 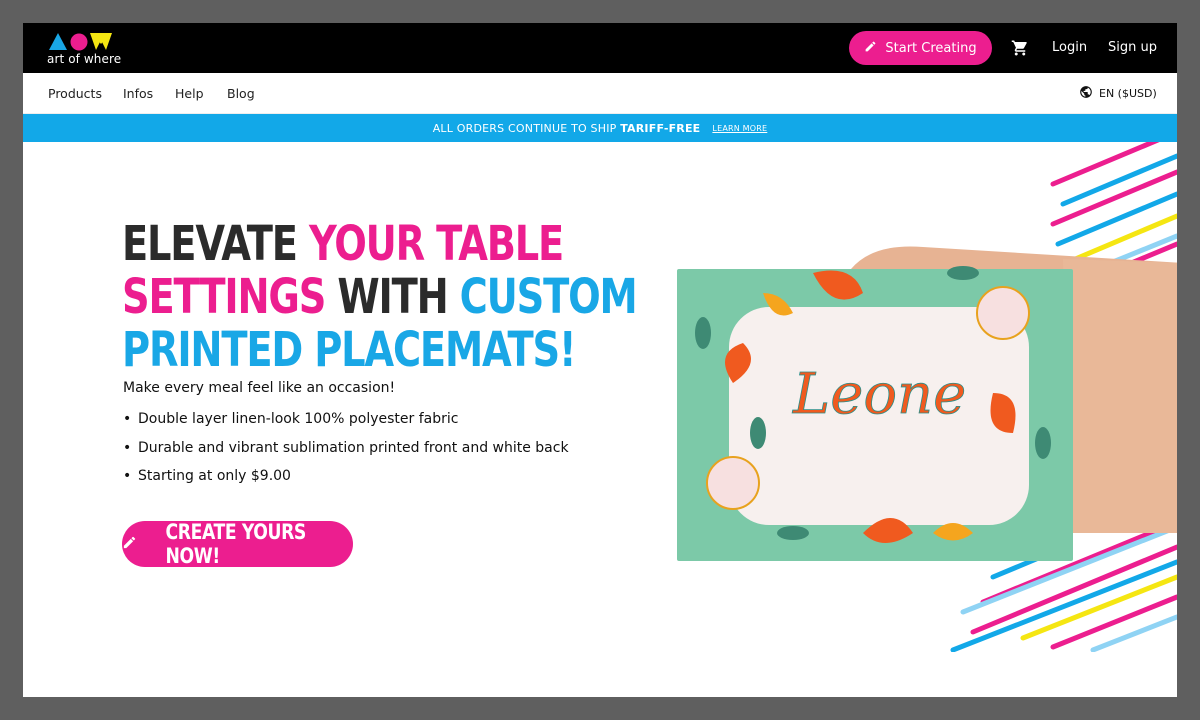 What do you see at coordinates (80, 42) in the screenshot?
I see `logo-shapes-icon` at bounding box center [80, 42].